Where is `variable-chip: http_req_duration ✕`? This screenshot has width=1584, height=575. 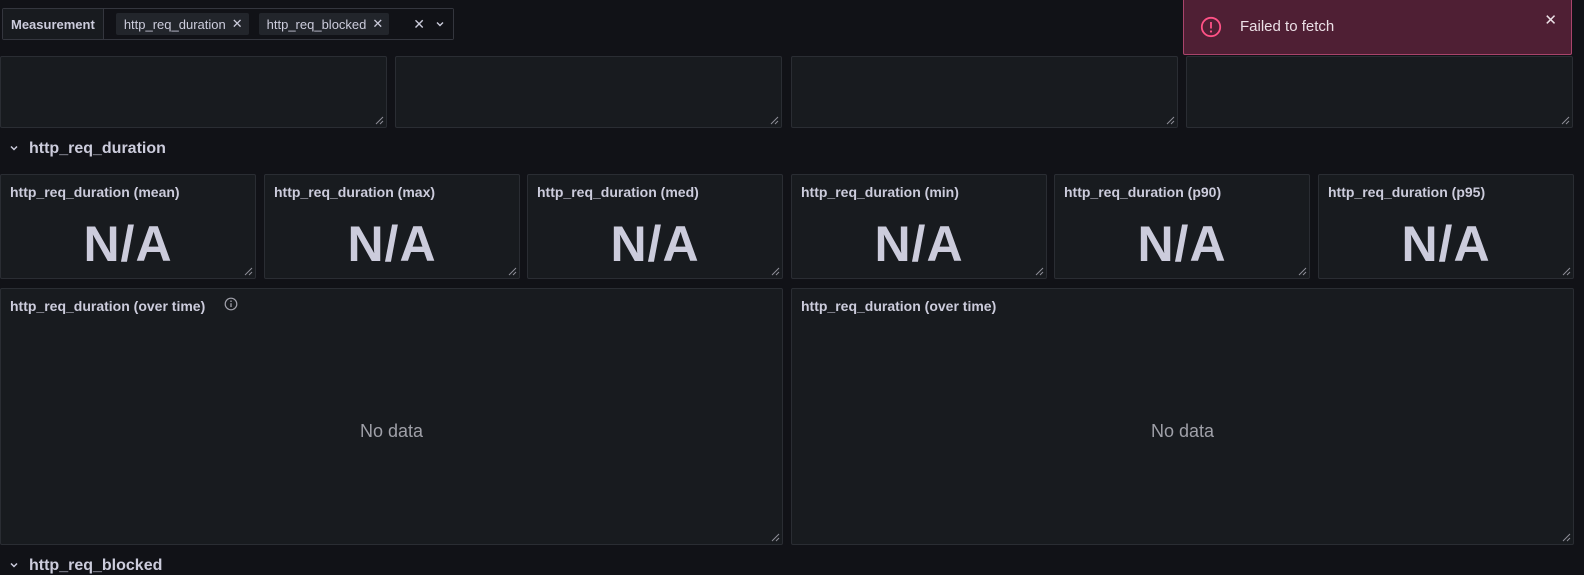 variable-chip: http_req_duration ✕ is located at coordinates (182, 24).